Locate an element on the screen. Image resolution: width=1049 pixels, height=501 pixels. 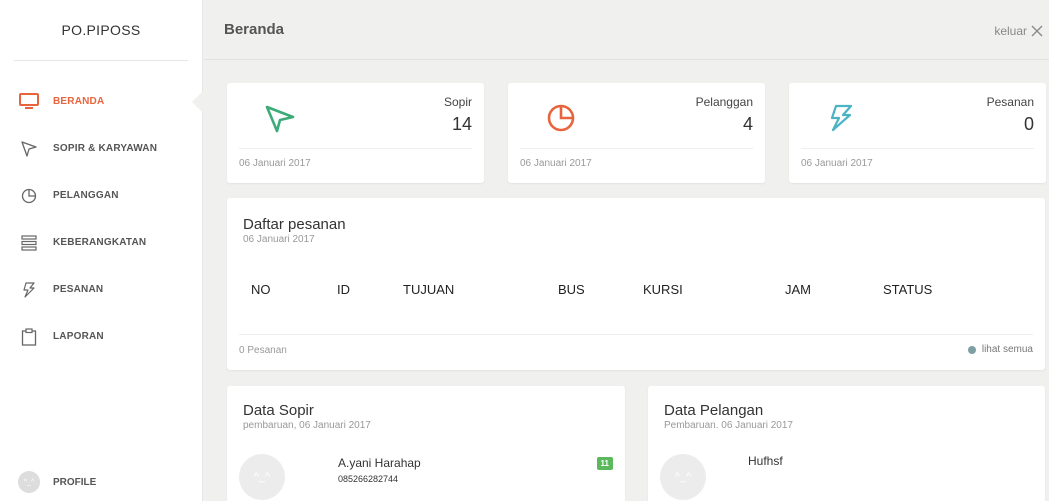
close-icon is located at coordinates (1037, 31).